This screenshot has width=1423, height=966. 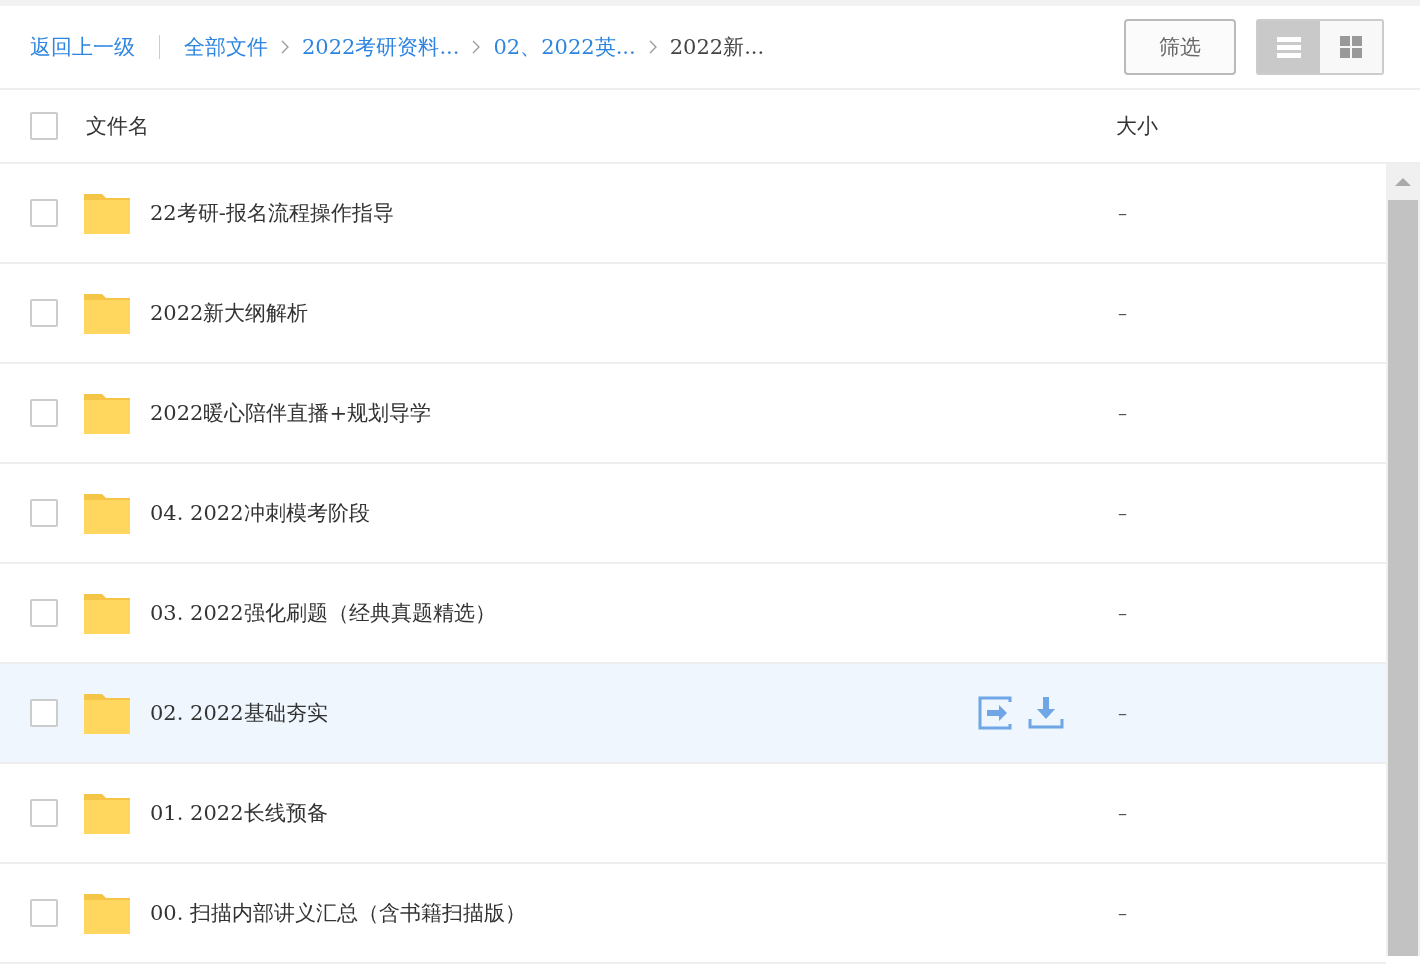 I want to click on file-row: 2022暖心陪伴直播+规划导学 –, so click(x=693, y=414).